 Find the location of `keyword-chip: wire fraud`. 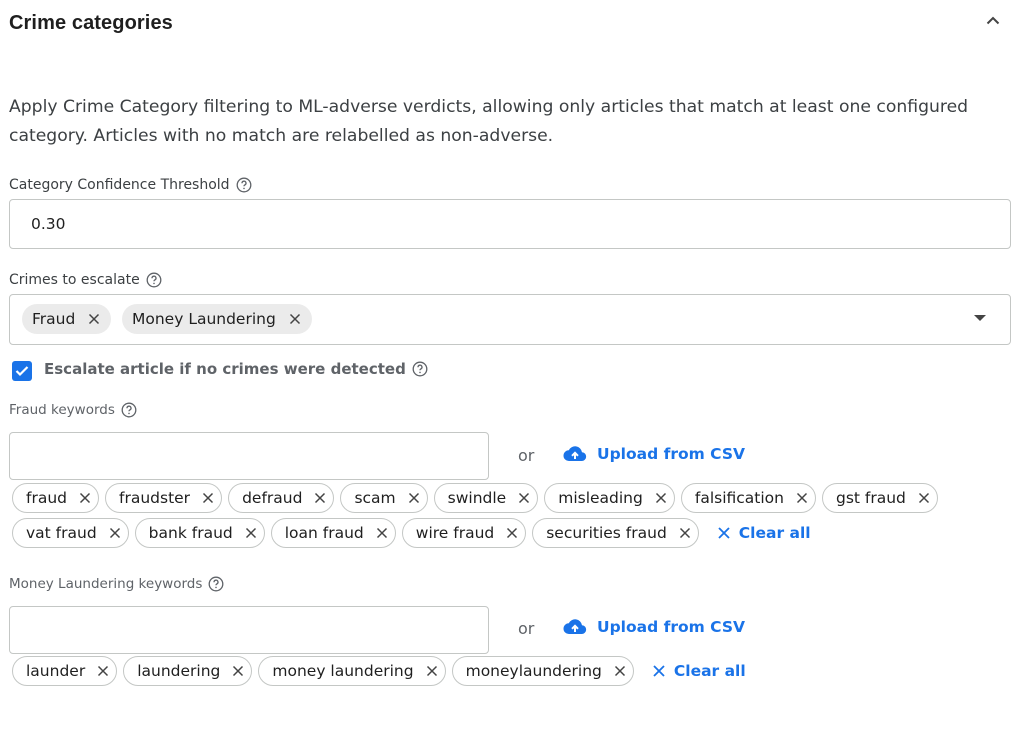

keyword-chip: wire fraud is located at coordinates (464, 533).